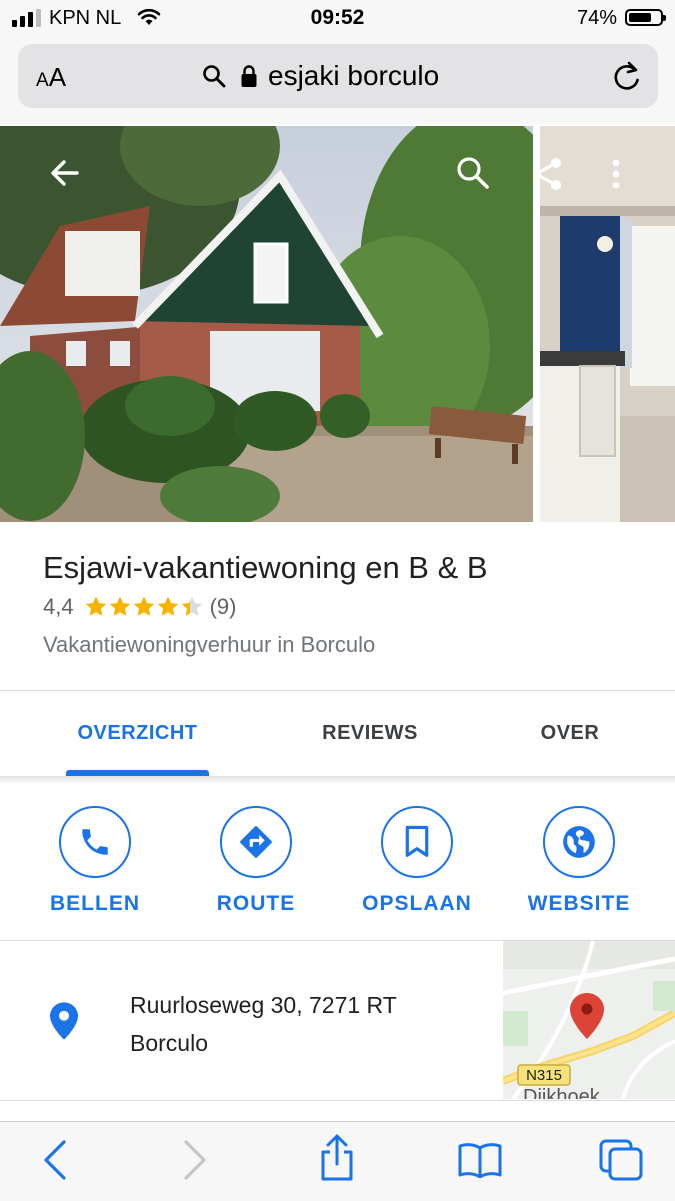 The height and width of the screenshot is (1201, 675). What do you see at coordinates (417, 861) in the screenshot?
I see `save-button: OPSLAAN` at bounding box center [417, 861].